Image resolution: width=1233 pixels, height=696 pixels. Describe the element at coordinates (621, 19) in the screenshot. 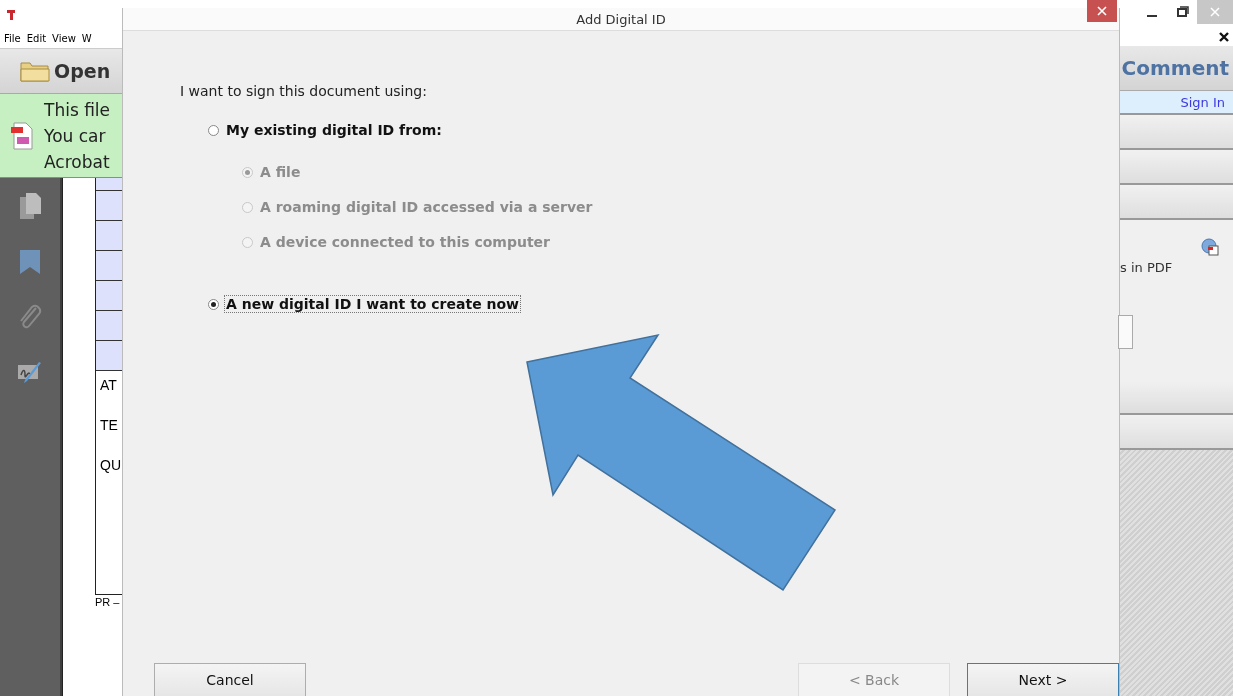

I see `window-title: Add Digital ID` at that location.